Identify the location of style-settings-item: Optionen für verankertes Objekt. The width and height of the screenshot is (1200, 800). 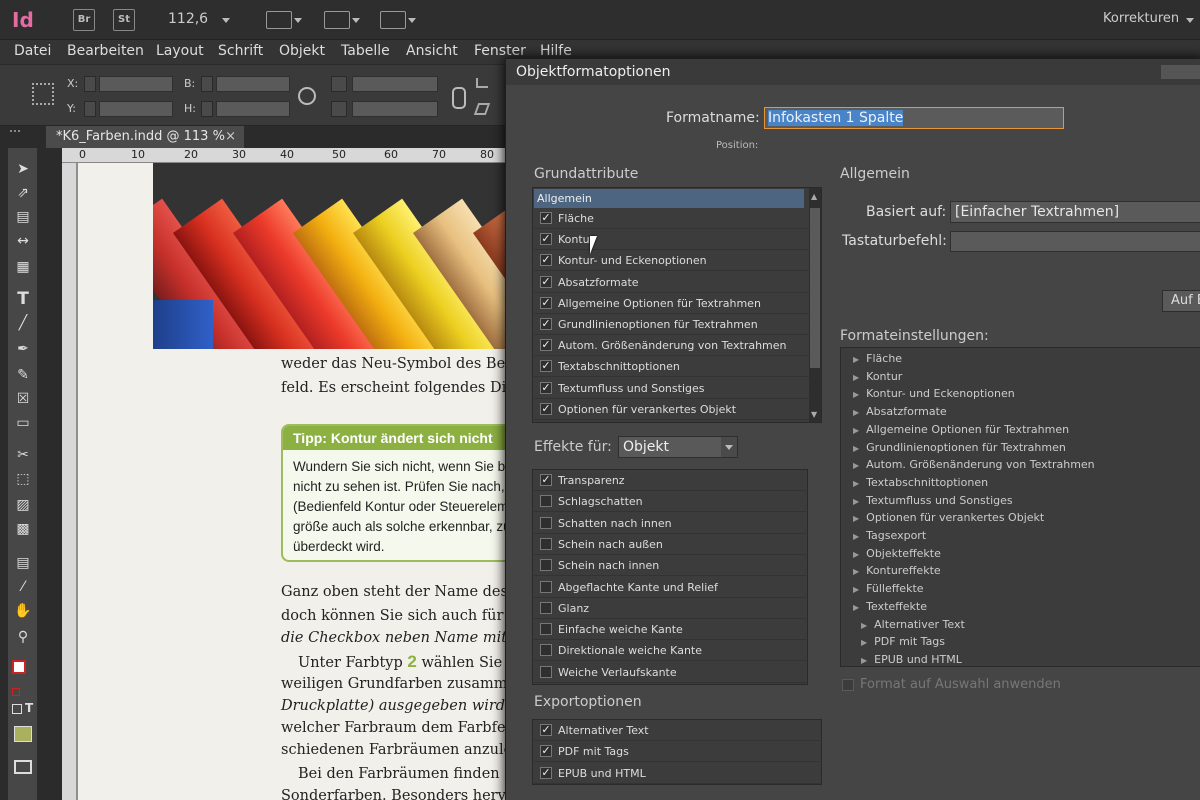
(948, 517).